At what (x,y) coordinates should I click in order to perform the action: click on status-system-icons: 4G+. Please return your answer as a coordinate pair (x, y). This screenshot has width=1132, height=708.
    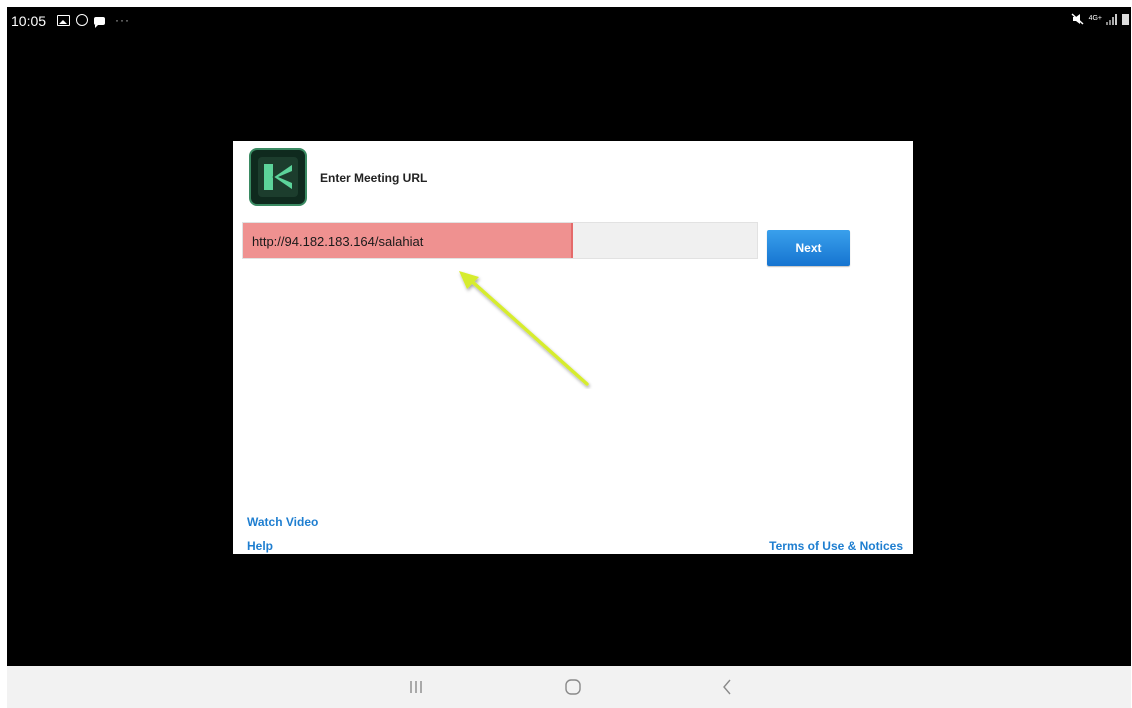
    Looking at the image, I should click on (1100, 19).